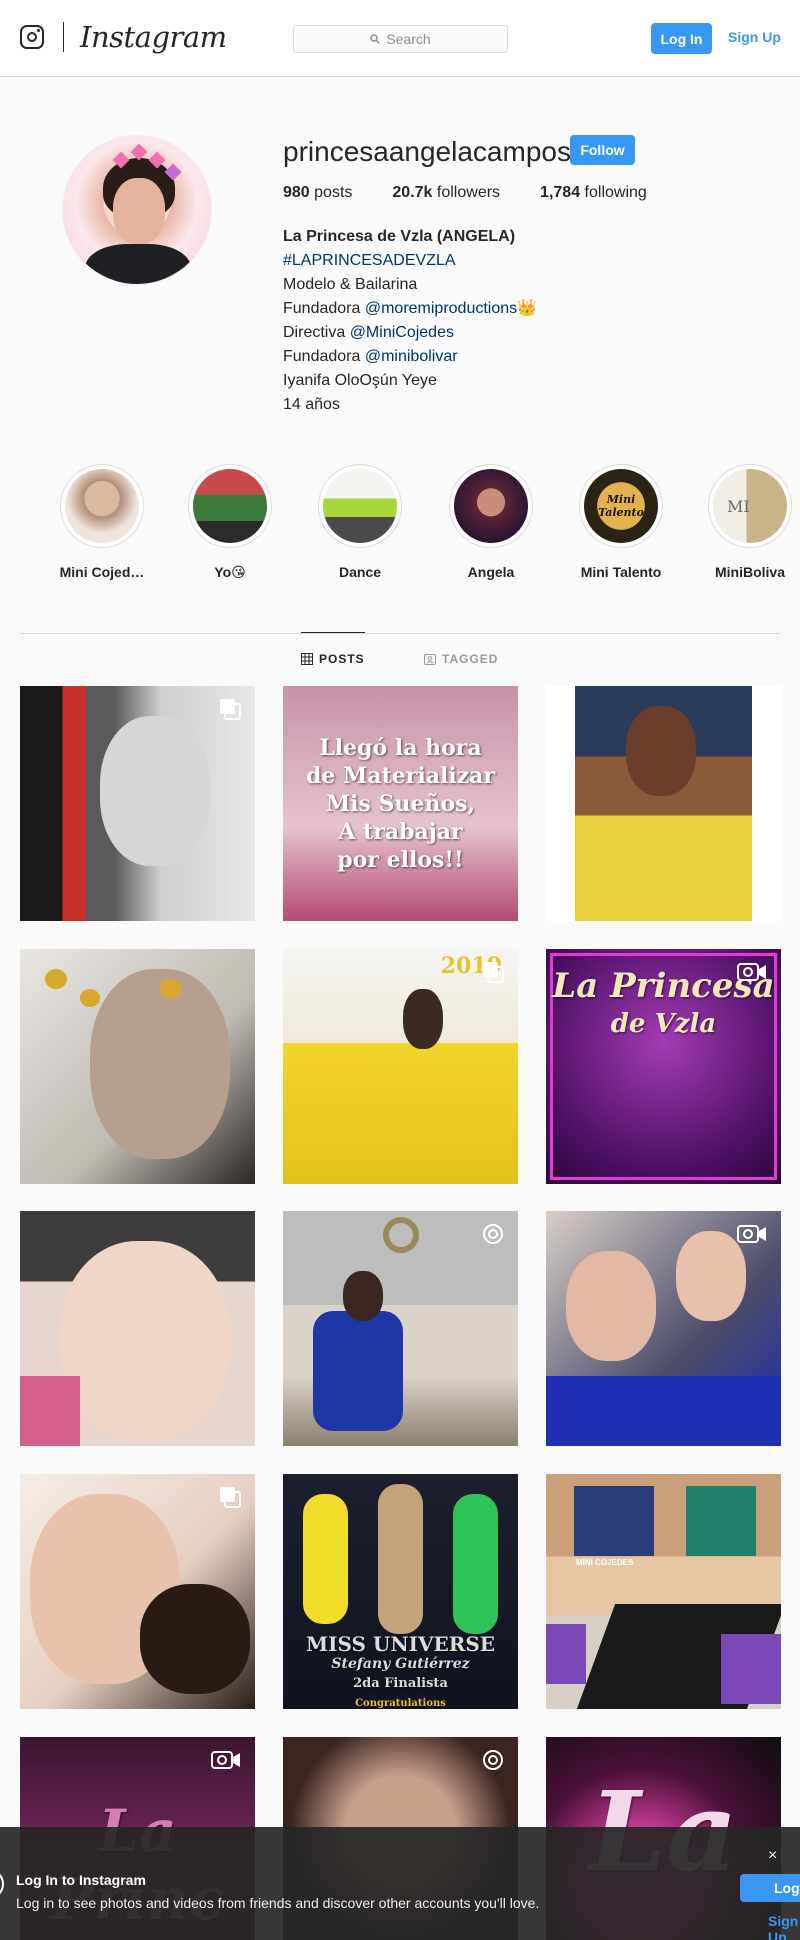 This screenshot has width=800, height=1940. I want to click on banner-signup-link: Sign Up, so click(784, 1926).